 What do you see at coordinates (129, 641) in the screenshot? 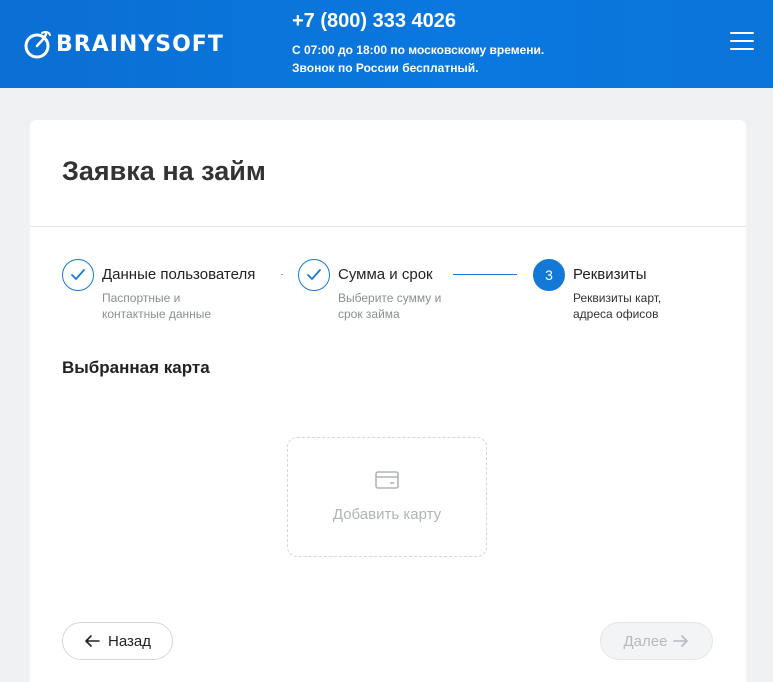
I see `back-button-label: Назад` at bounding box center [129, 641].